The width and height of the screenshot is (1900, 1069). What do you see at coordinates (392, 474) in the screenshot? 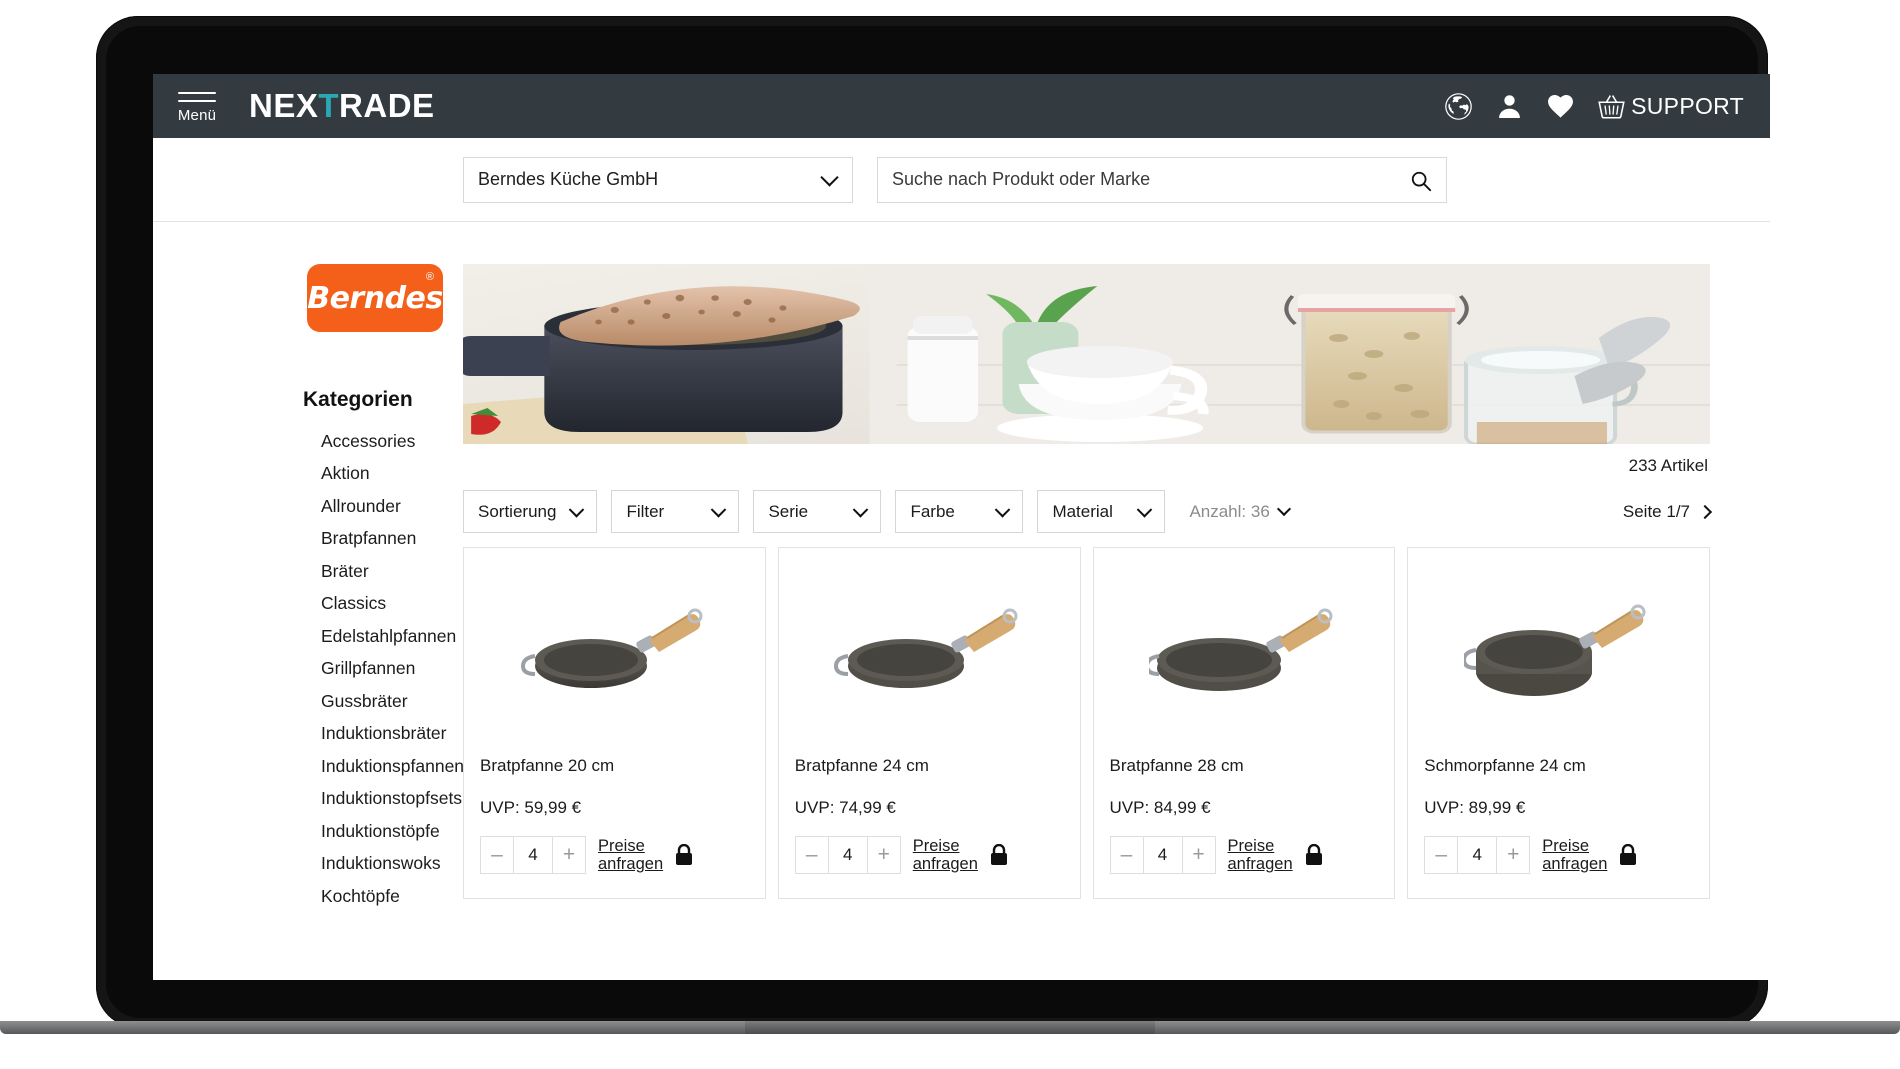
I see `sidebar-item-aktion: Aktion` at bounding box center [392, 474].